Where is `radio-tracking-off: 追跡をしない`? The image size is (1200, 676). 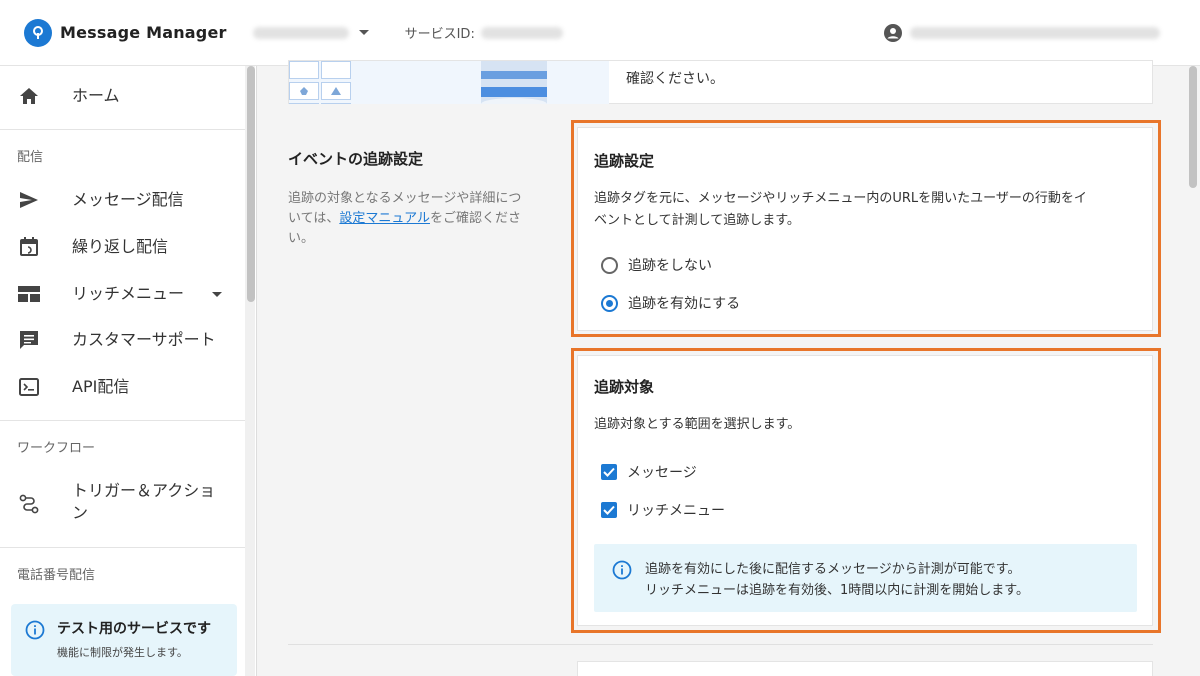
radio-tracking-off: 追跡をしない is located at coordinates (656, 265).